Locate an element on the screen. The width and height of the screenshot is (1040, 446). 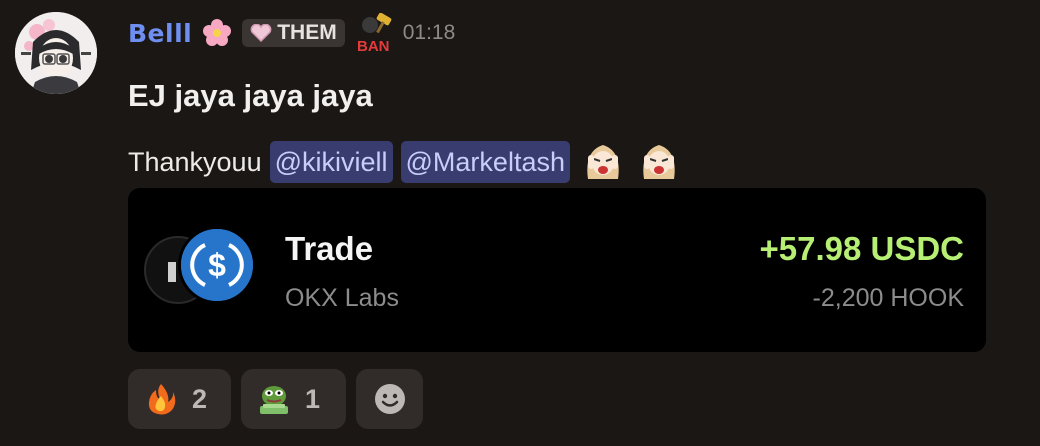
reaction-fire: 2 is located at coordinates (179, 399).